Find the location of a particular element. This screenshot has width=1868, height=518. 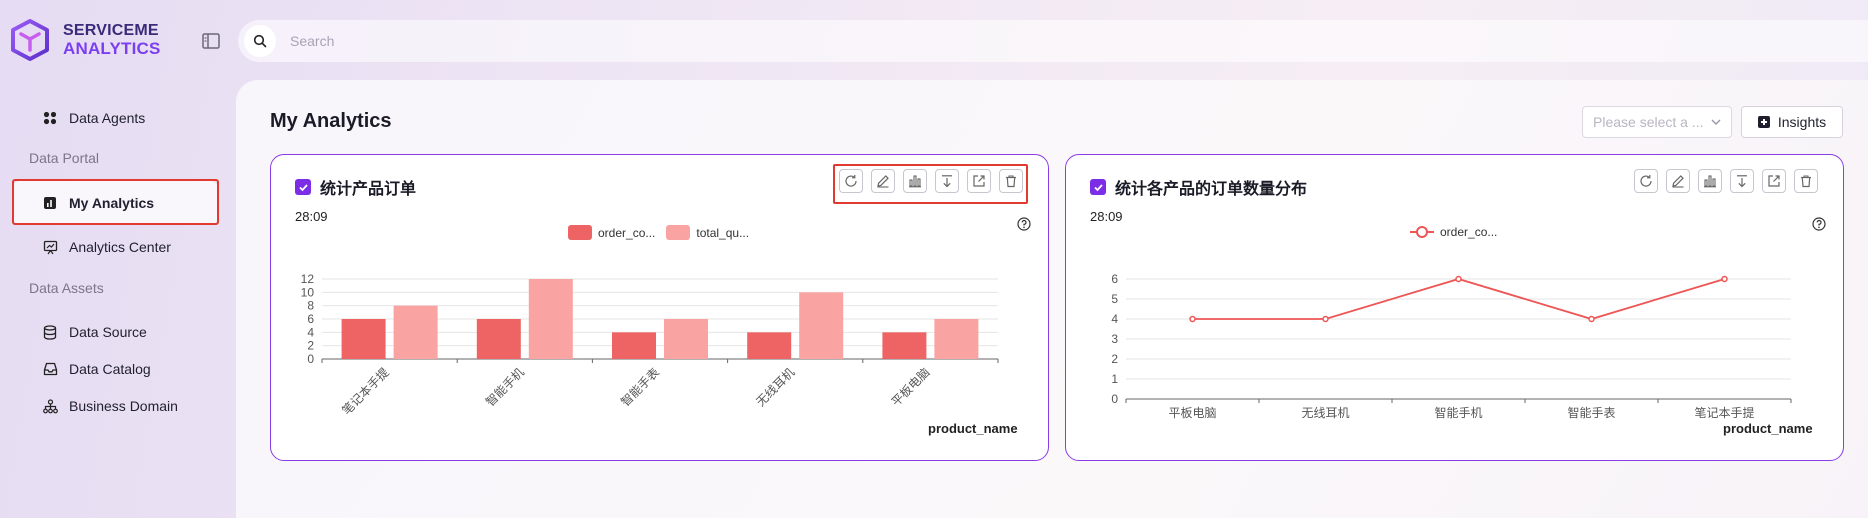

y-tick-label: 1 is located at coordinates (1114, 379).